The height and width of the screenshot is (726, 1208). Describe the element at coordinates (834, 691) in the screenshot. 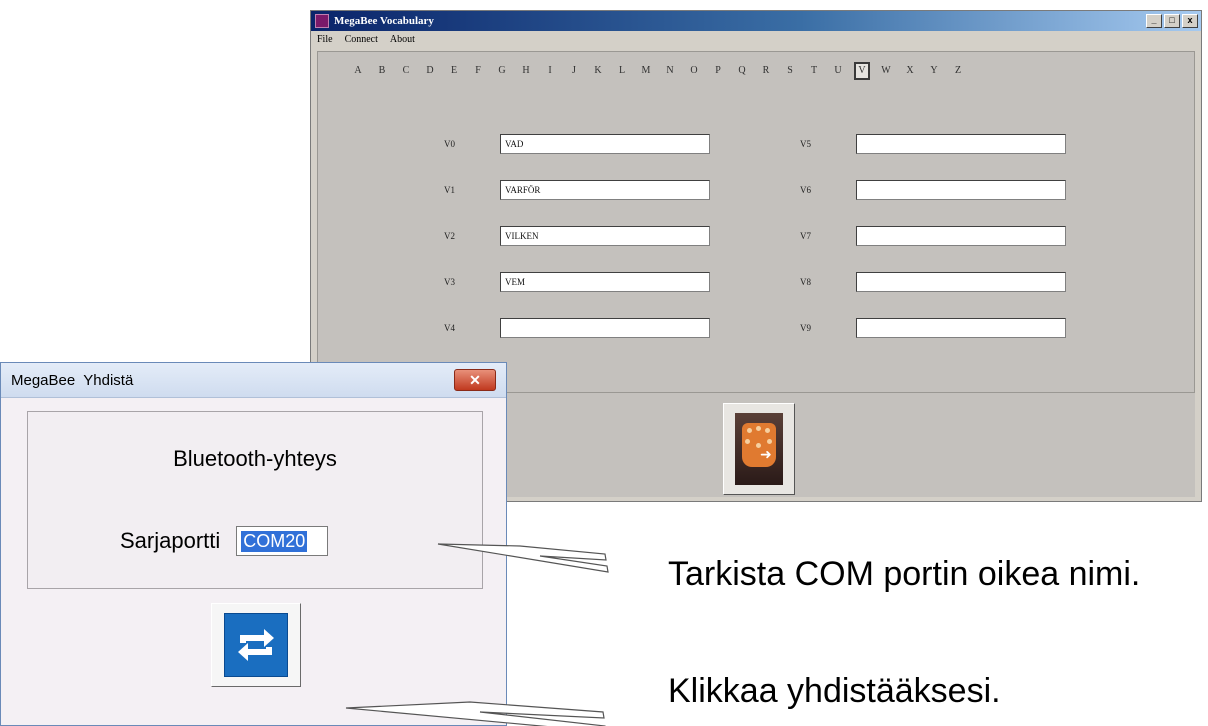

I see `connect-hint-text: Klikkaa yhdistääksesi.` at that location.